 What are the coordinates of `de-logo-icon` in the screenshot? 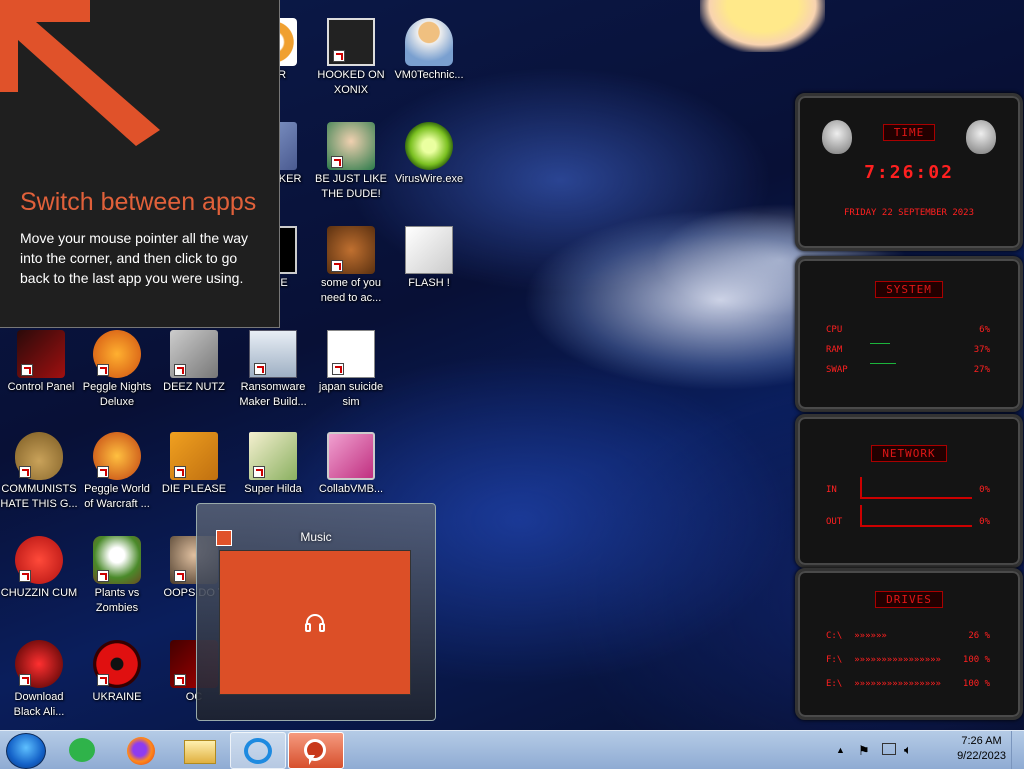 It's located at (194, 456).